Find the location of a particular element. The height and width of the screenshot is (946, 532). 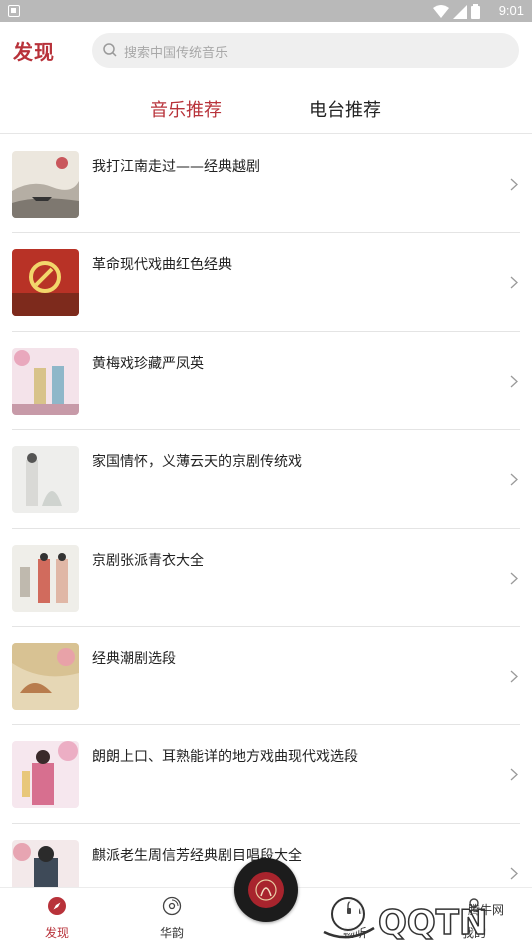

playlist-title: 革命现代戏曲红色经典 is located at coordinates (162, 265).